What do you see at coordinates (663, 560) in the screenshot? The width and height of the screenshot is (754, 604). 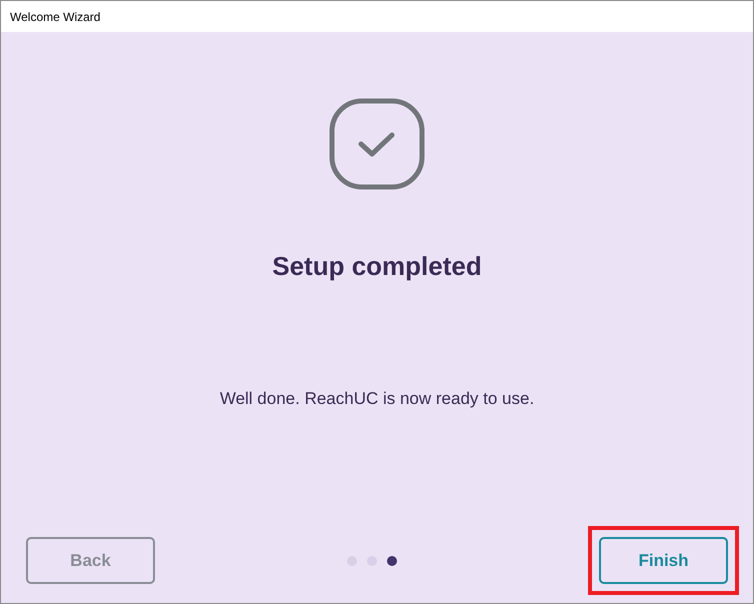 I see `finish-button: Finish` at bounding box center [663, 560].